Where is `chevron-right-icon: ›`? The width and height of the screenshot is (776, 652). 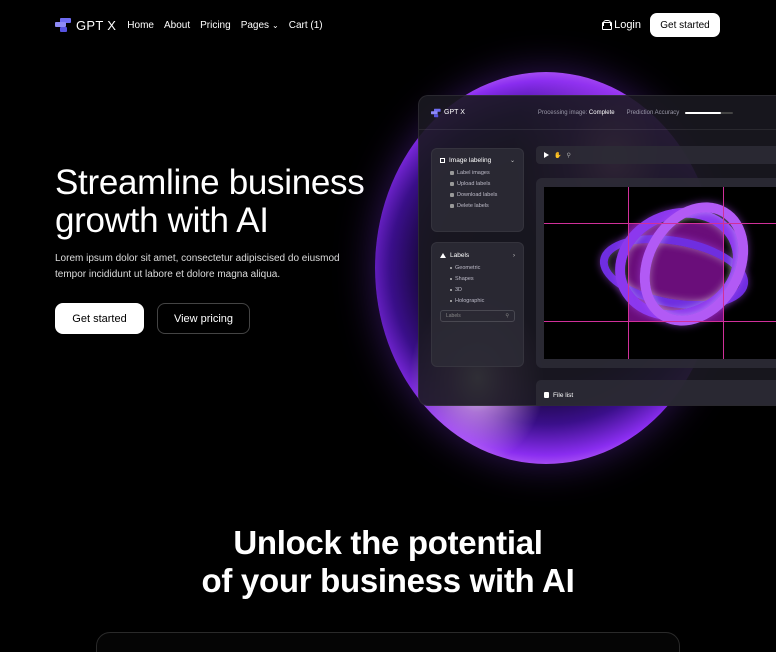 chevron-right-icon: › is located at coordinates (514, 255).